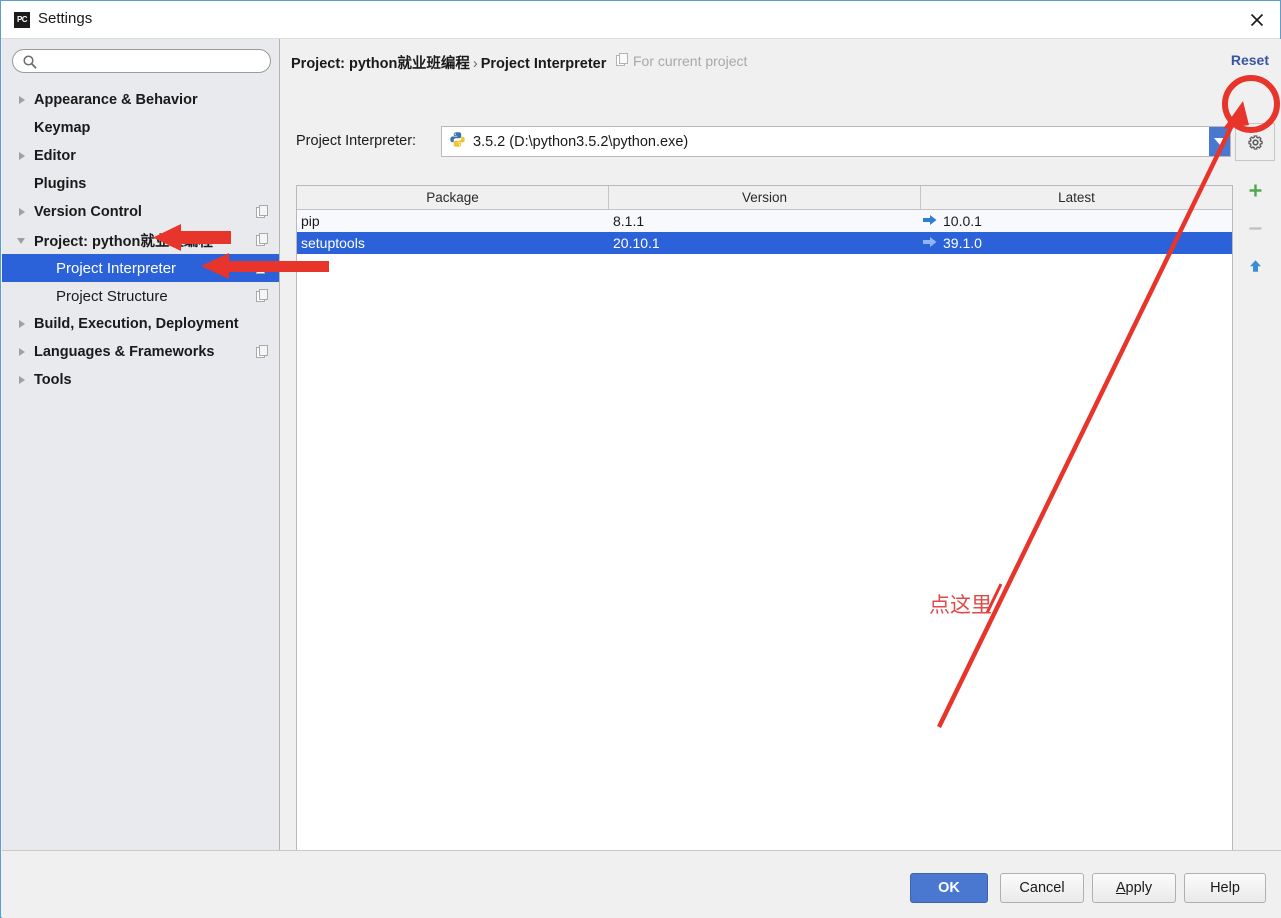 This screenshot has height=918, width=1281. Describe the element at coordinates (1076, 197) in the screenshot. I see `column-header-latest: Latest` at that location.